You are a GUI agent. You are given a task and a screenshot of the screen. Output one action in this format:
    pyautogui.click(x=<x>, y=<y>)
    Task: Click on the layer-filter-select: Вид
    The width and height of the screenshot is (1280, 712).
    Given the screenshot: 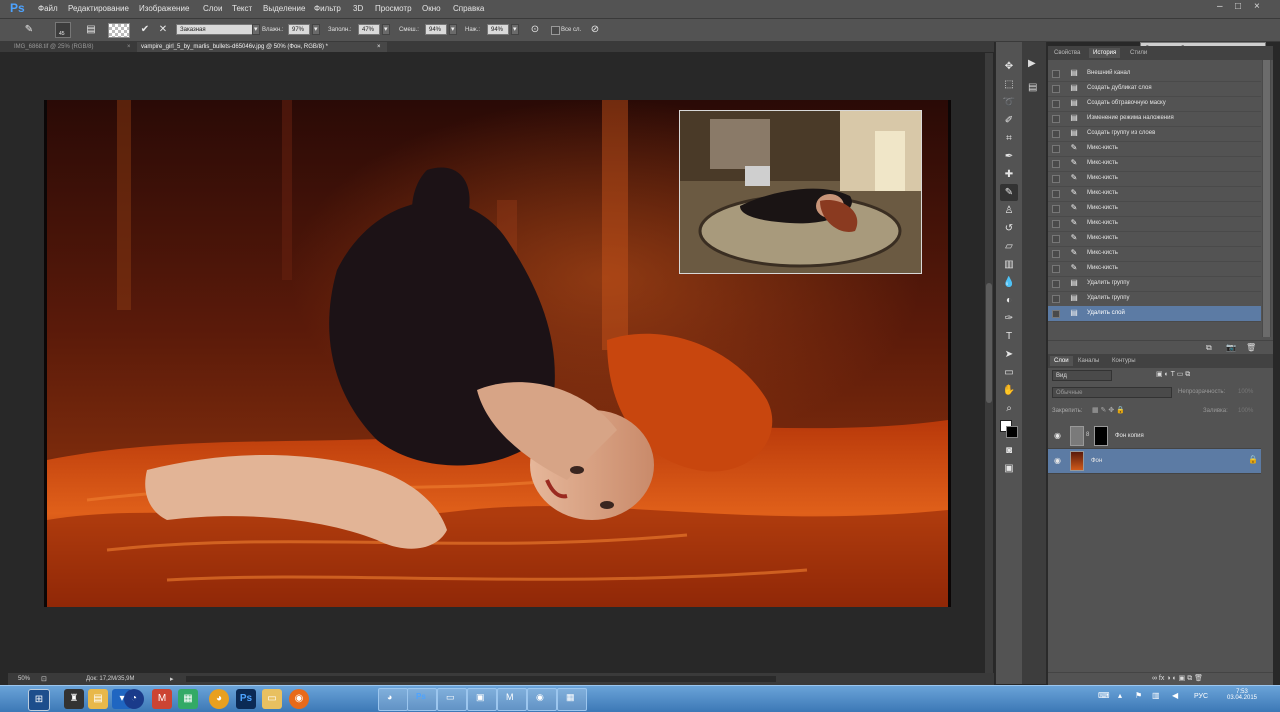 What is the action you would take?
    pyautogui.click(x=1082, y=375)
    